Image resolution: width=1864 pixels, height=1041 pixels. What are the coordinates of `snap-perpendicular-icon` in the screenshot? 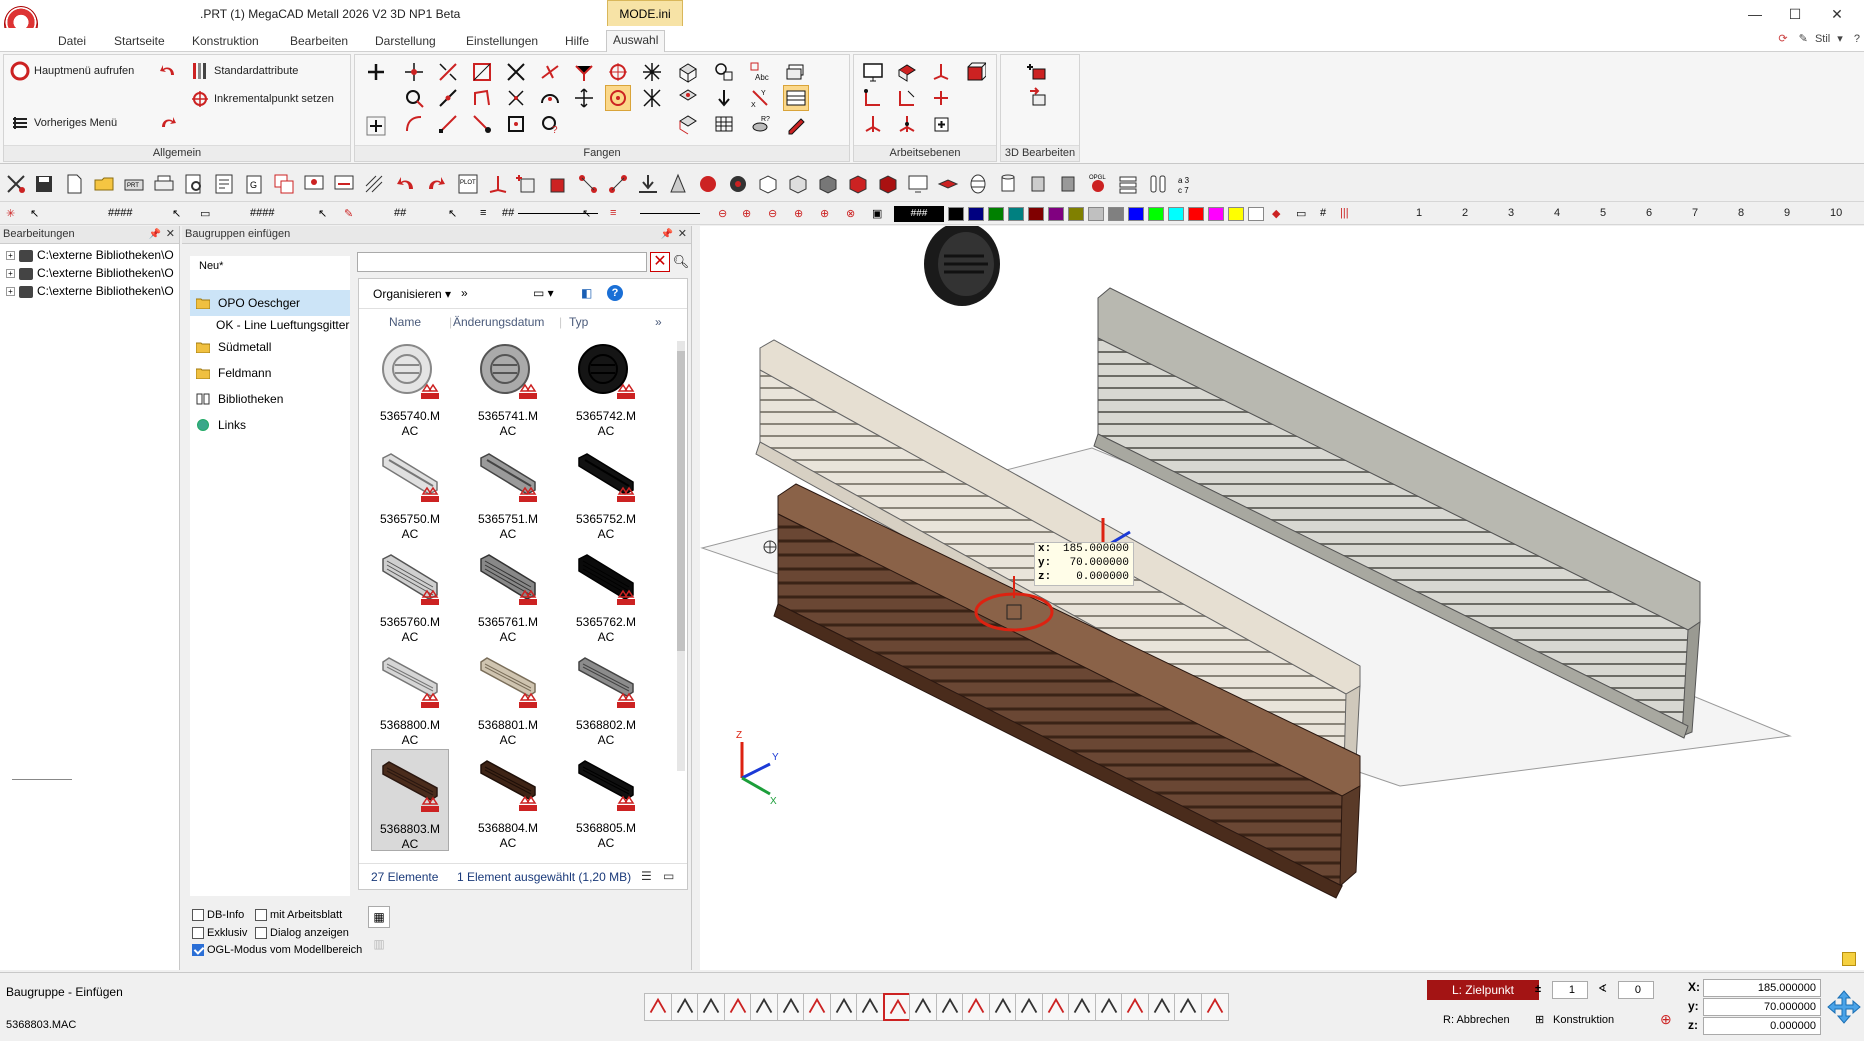 It's located at (550, 72).